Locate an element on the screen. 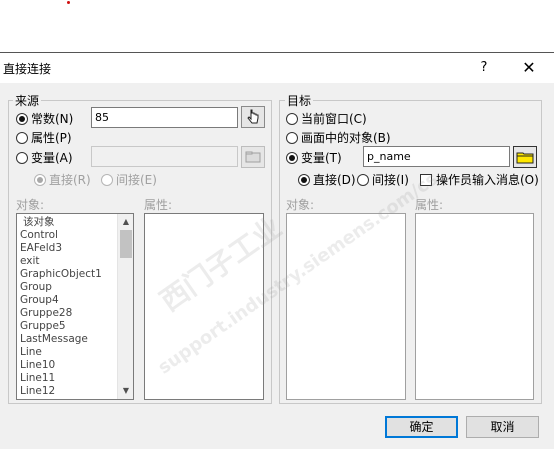 The image size is (554, 449). object-in-screen-radio: 画面中的对象(B) is located at coordinates (338, 137).